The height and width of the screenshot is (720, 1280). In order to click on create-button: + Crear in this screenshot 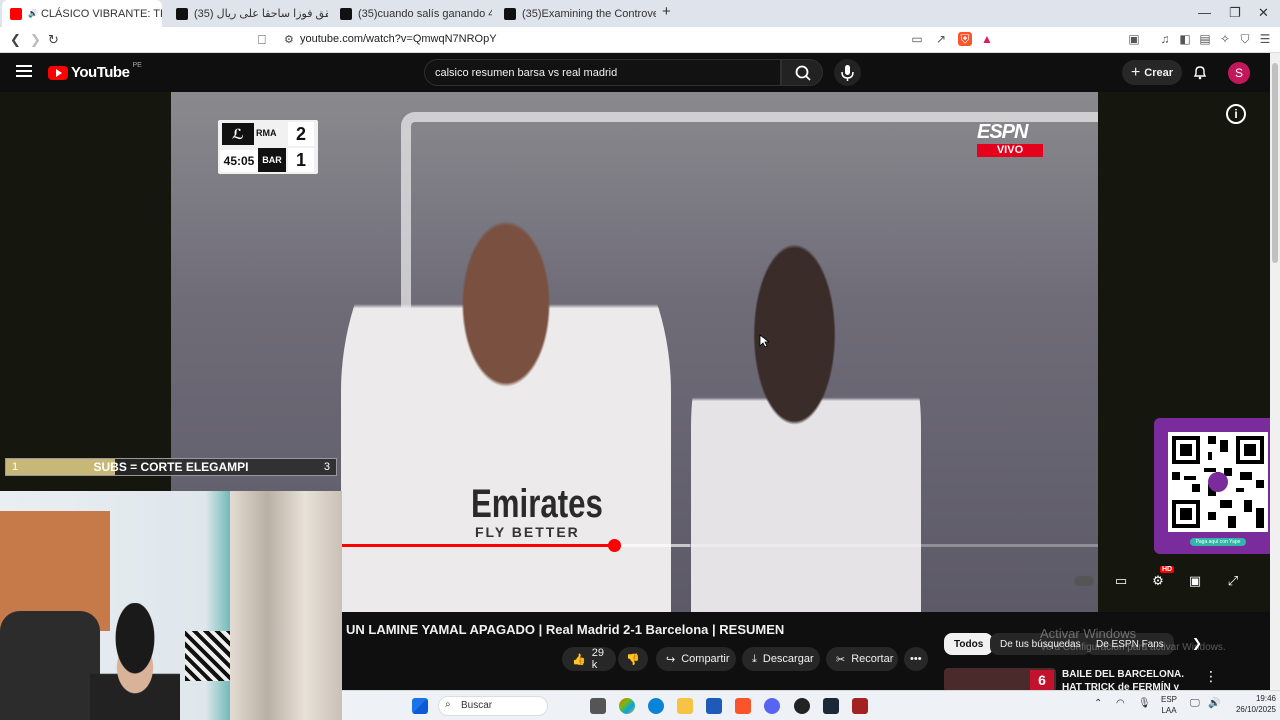, I will do `click(1152, 72)`.